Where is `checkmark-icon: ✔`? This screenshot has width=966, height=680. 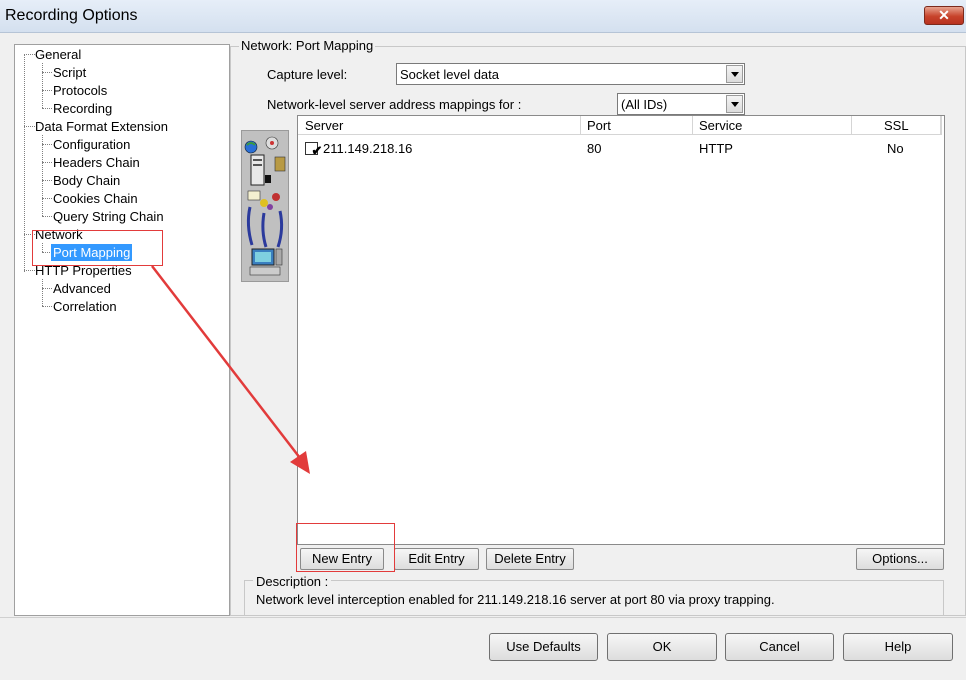 checkmark-icon: ✔ is located at coordinates (317, 150).